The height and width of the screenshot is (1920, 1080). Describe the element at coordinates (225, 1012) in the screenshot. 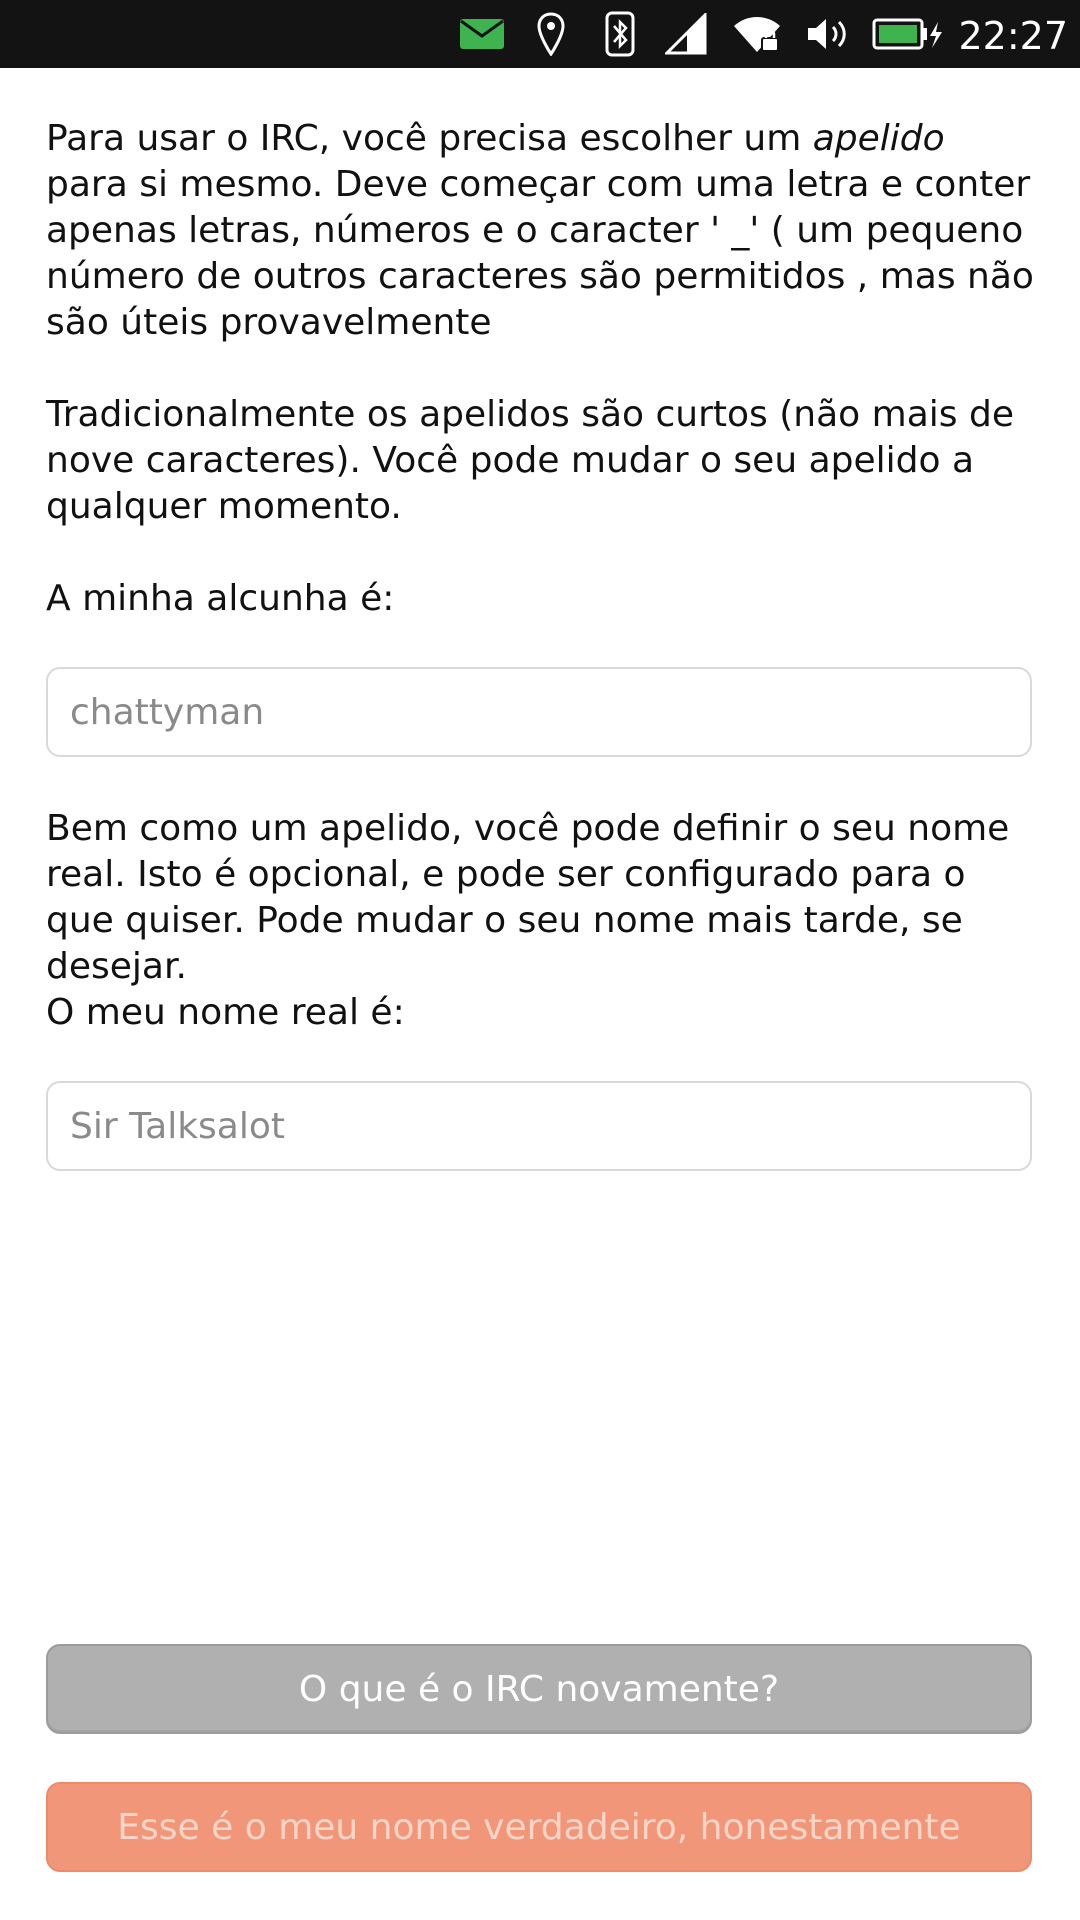

I see `realname-label: O meu nome real é:` at that location.